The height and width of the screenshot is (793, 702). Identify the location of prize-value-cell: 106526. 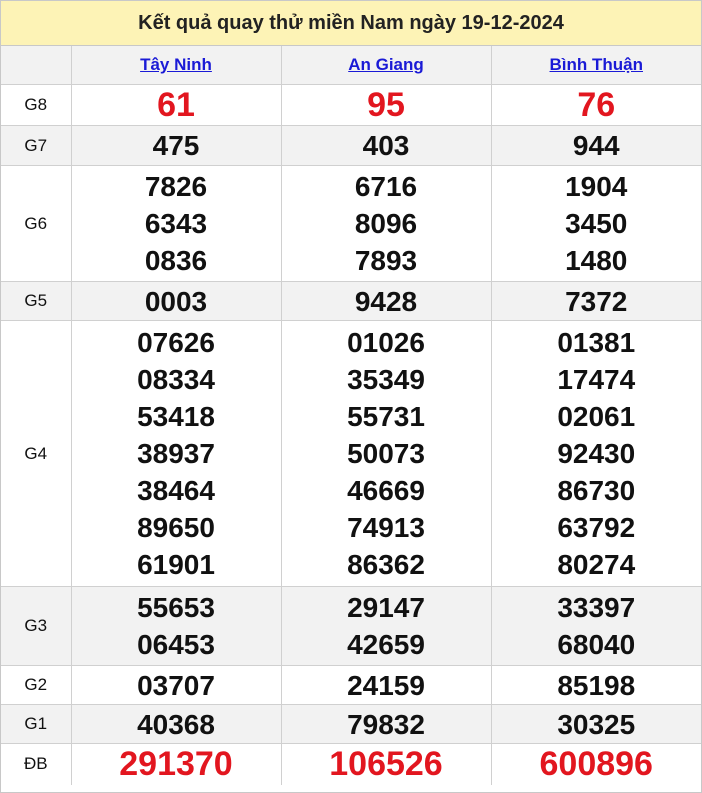
(386, 764).